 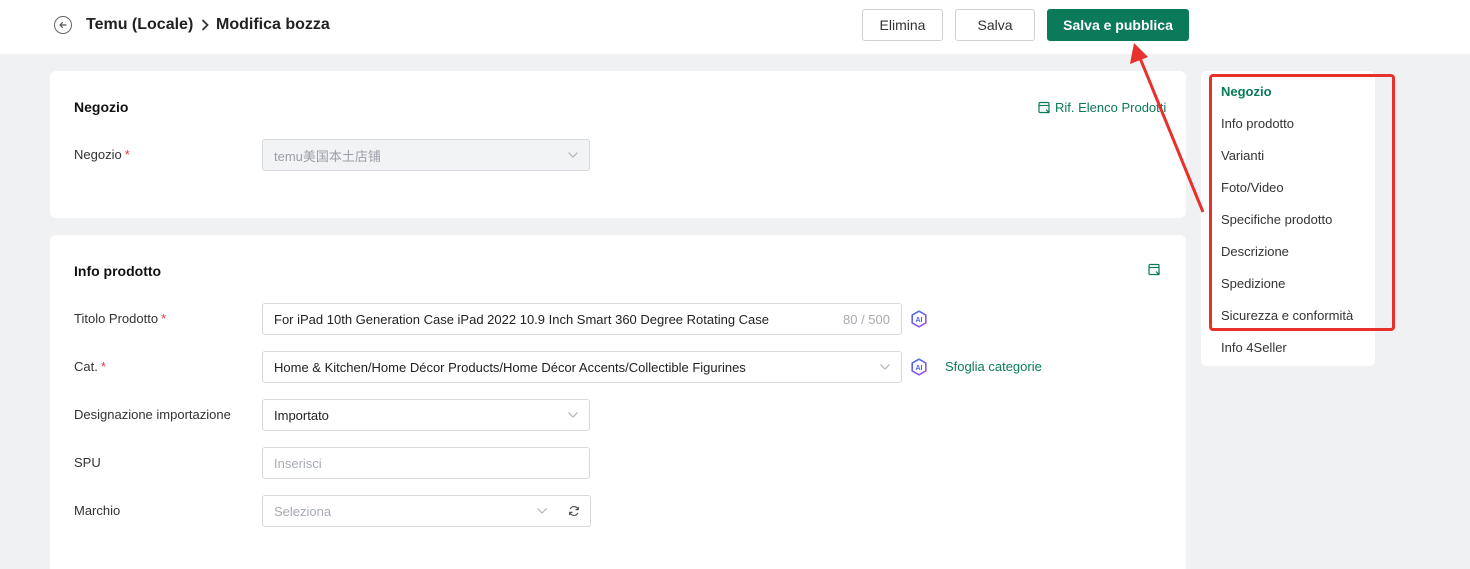 I want to click on nav-item-product-specs: Specifiche prodotto, so click(x=1276, y=219).